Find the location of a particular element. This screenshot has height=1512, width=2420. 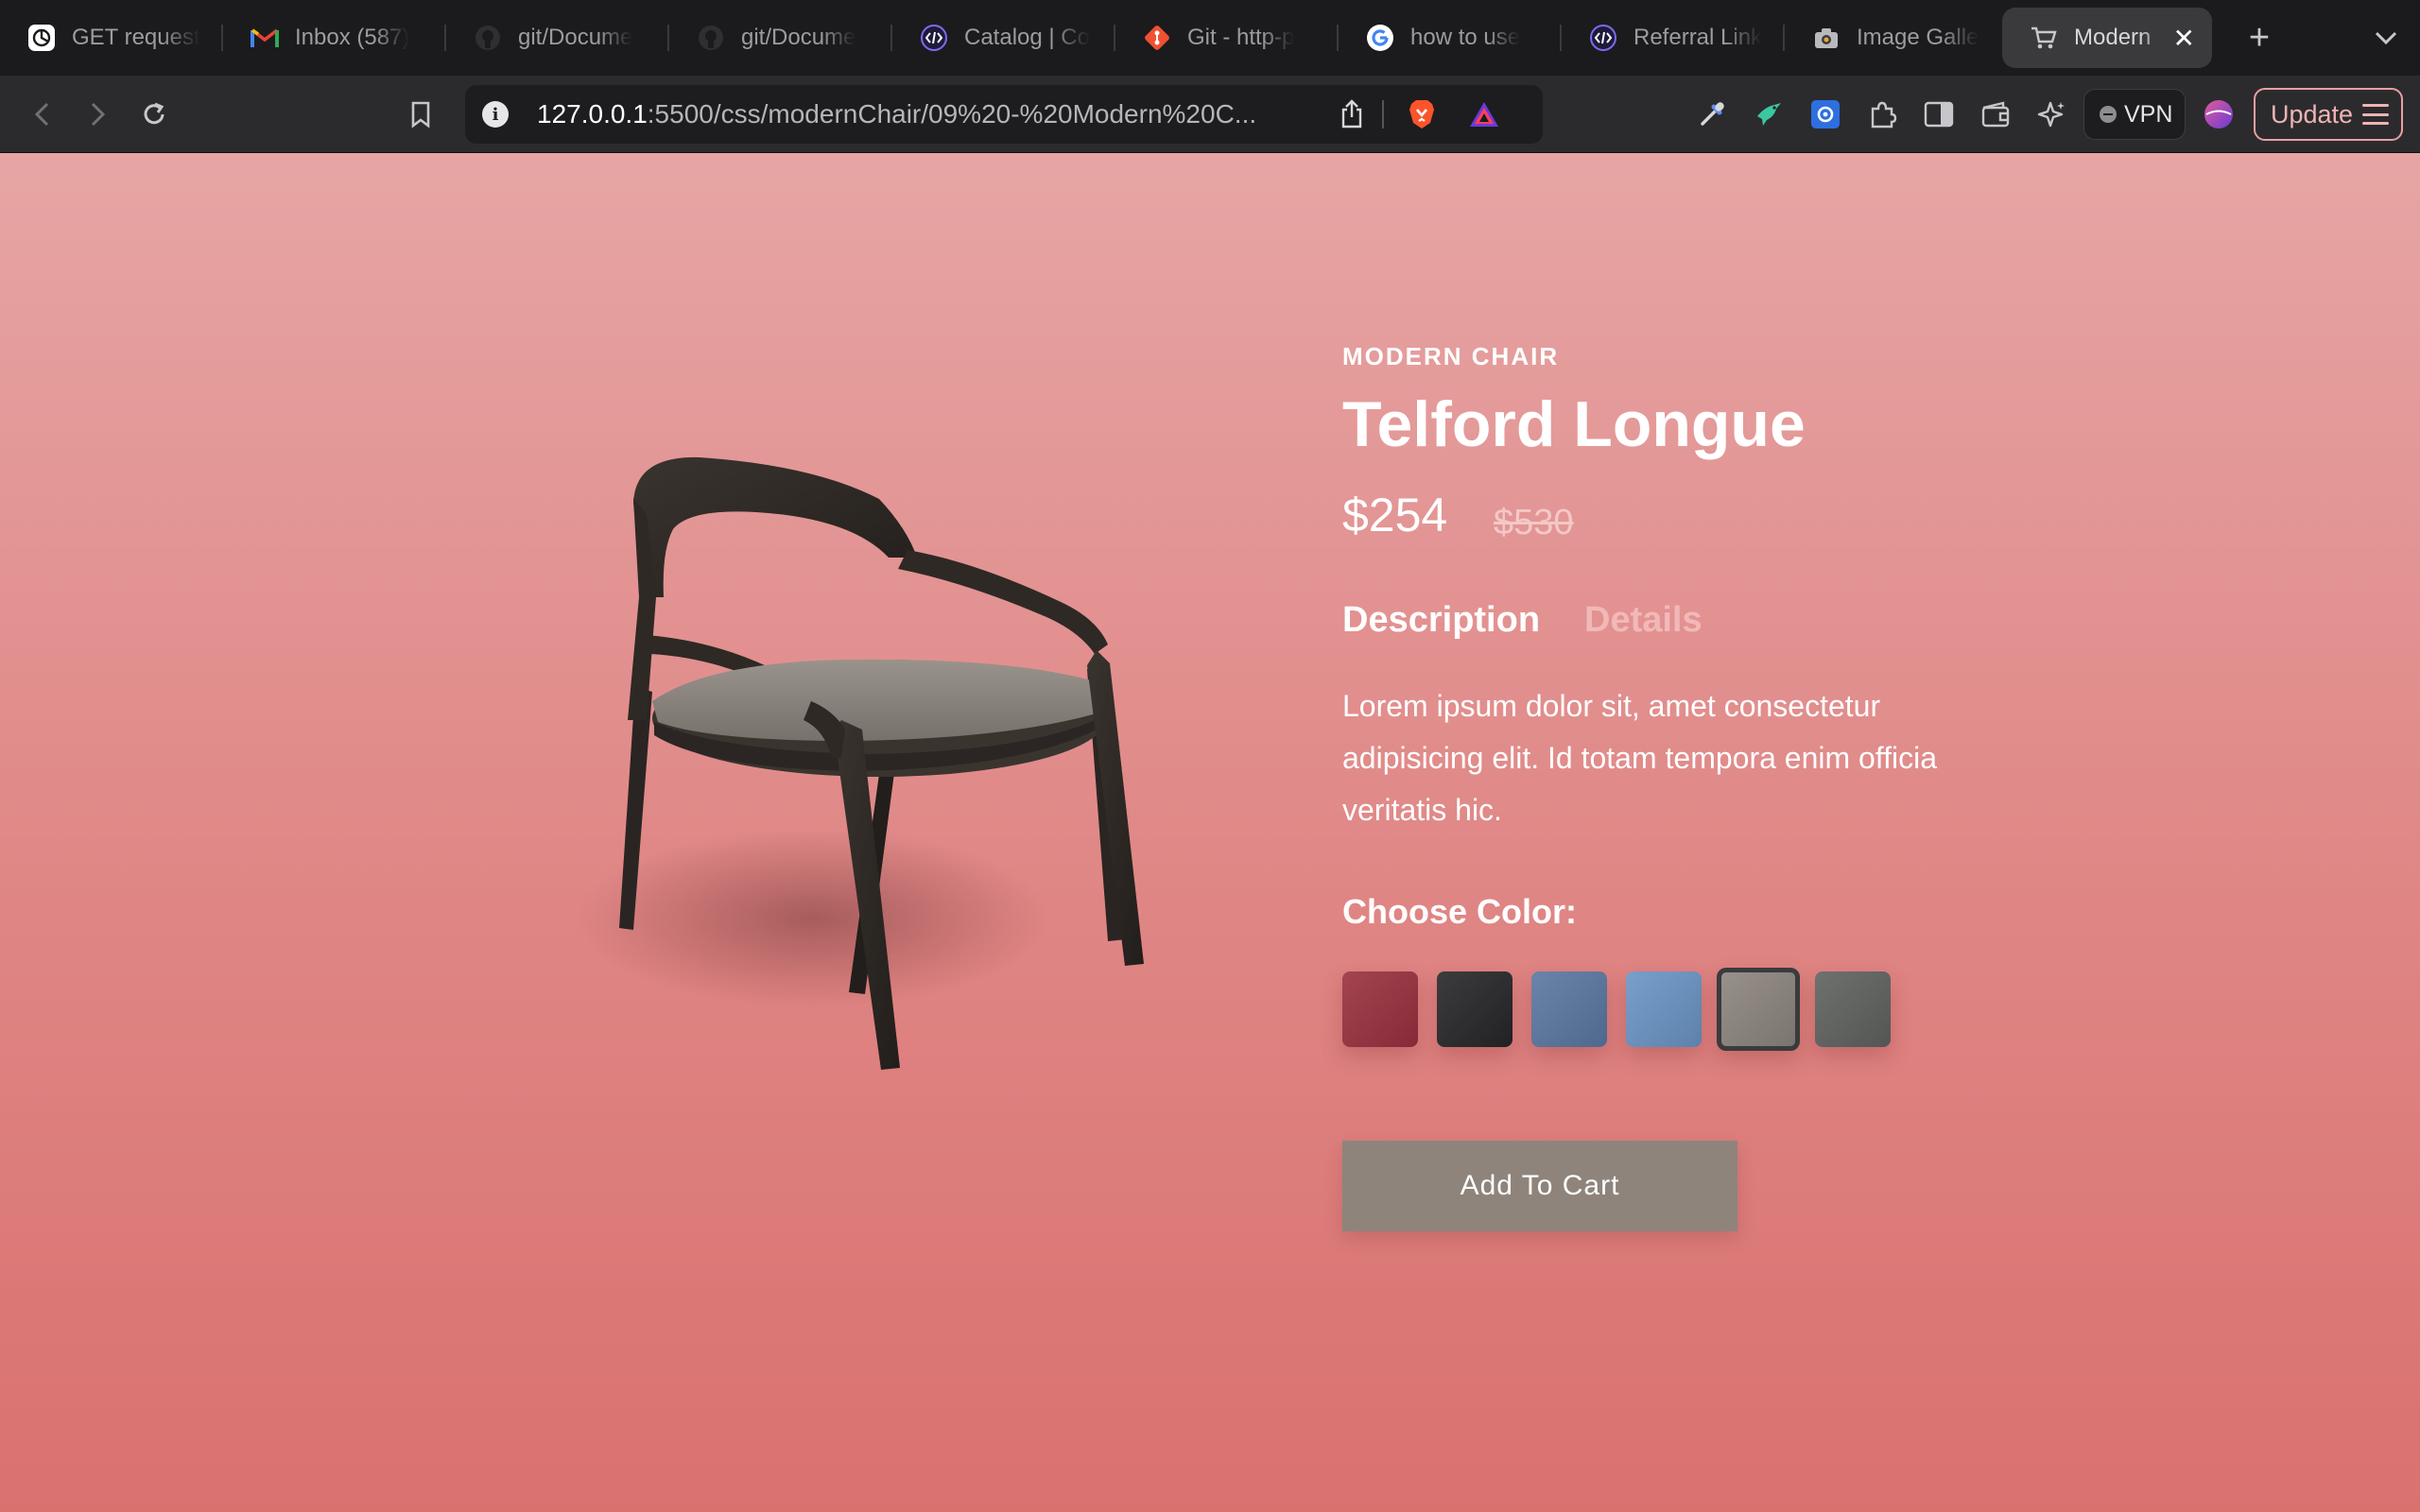

url-divider is located at coordinates (1383, 114).